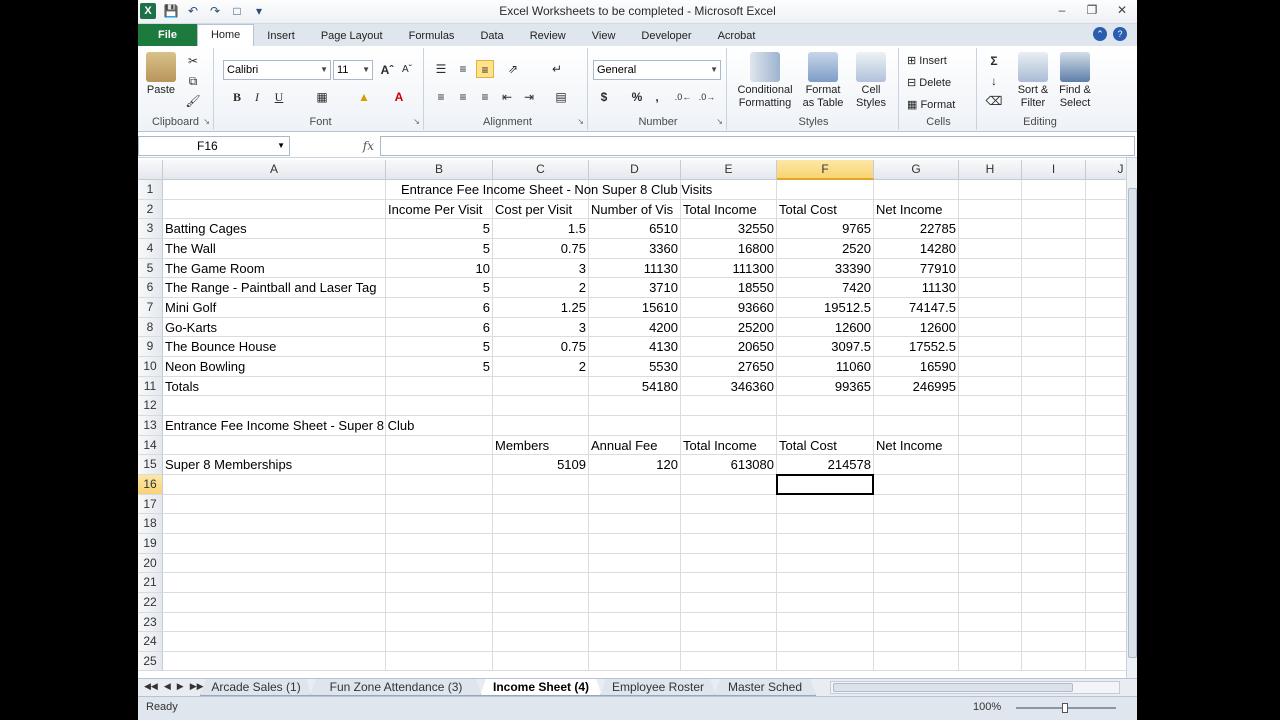 The height and width of the screenshot is (720, 1280). I want to click on cell-i24, so click(1054, 642).